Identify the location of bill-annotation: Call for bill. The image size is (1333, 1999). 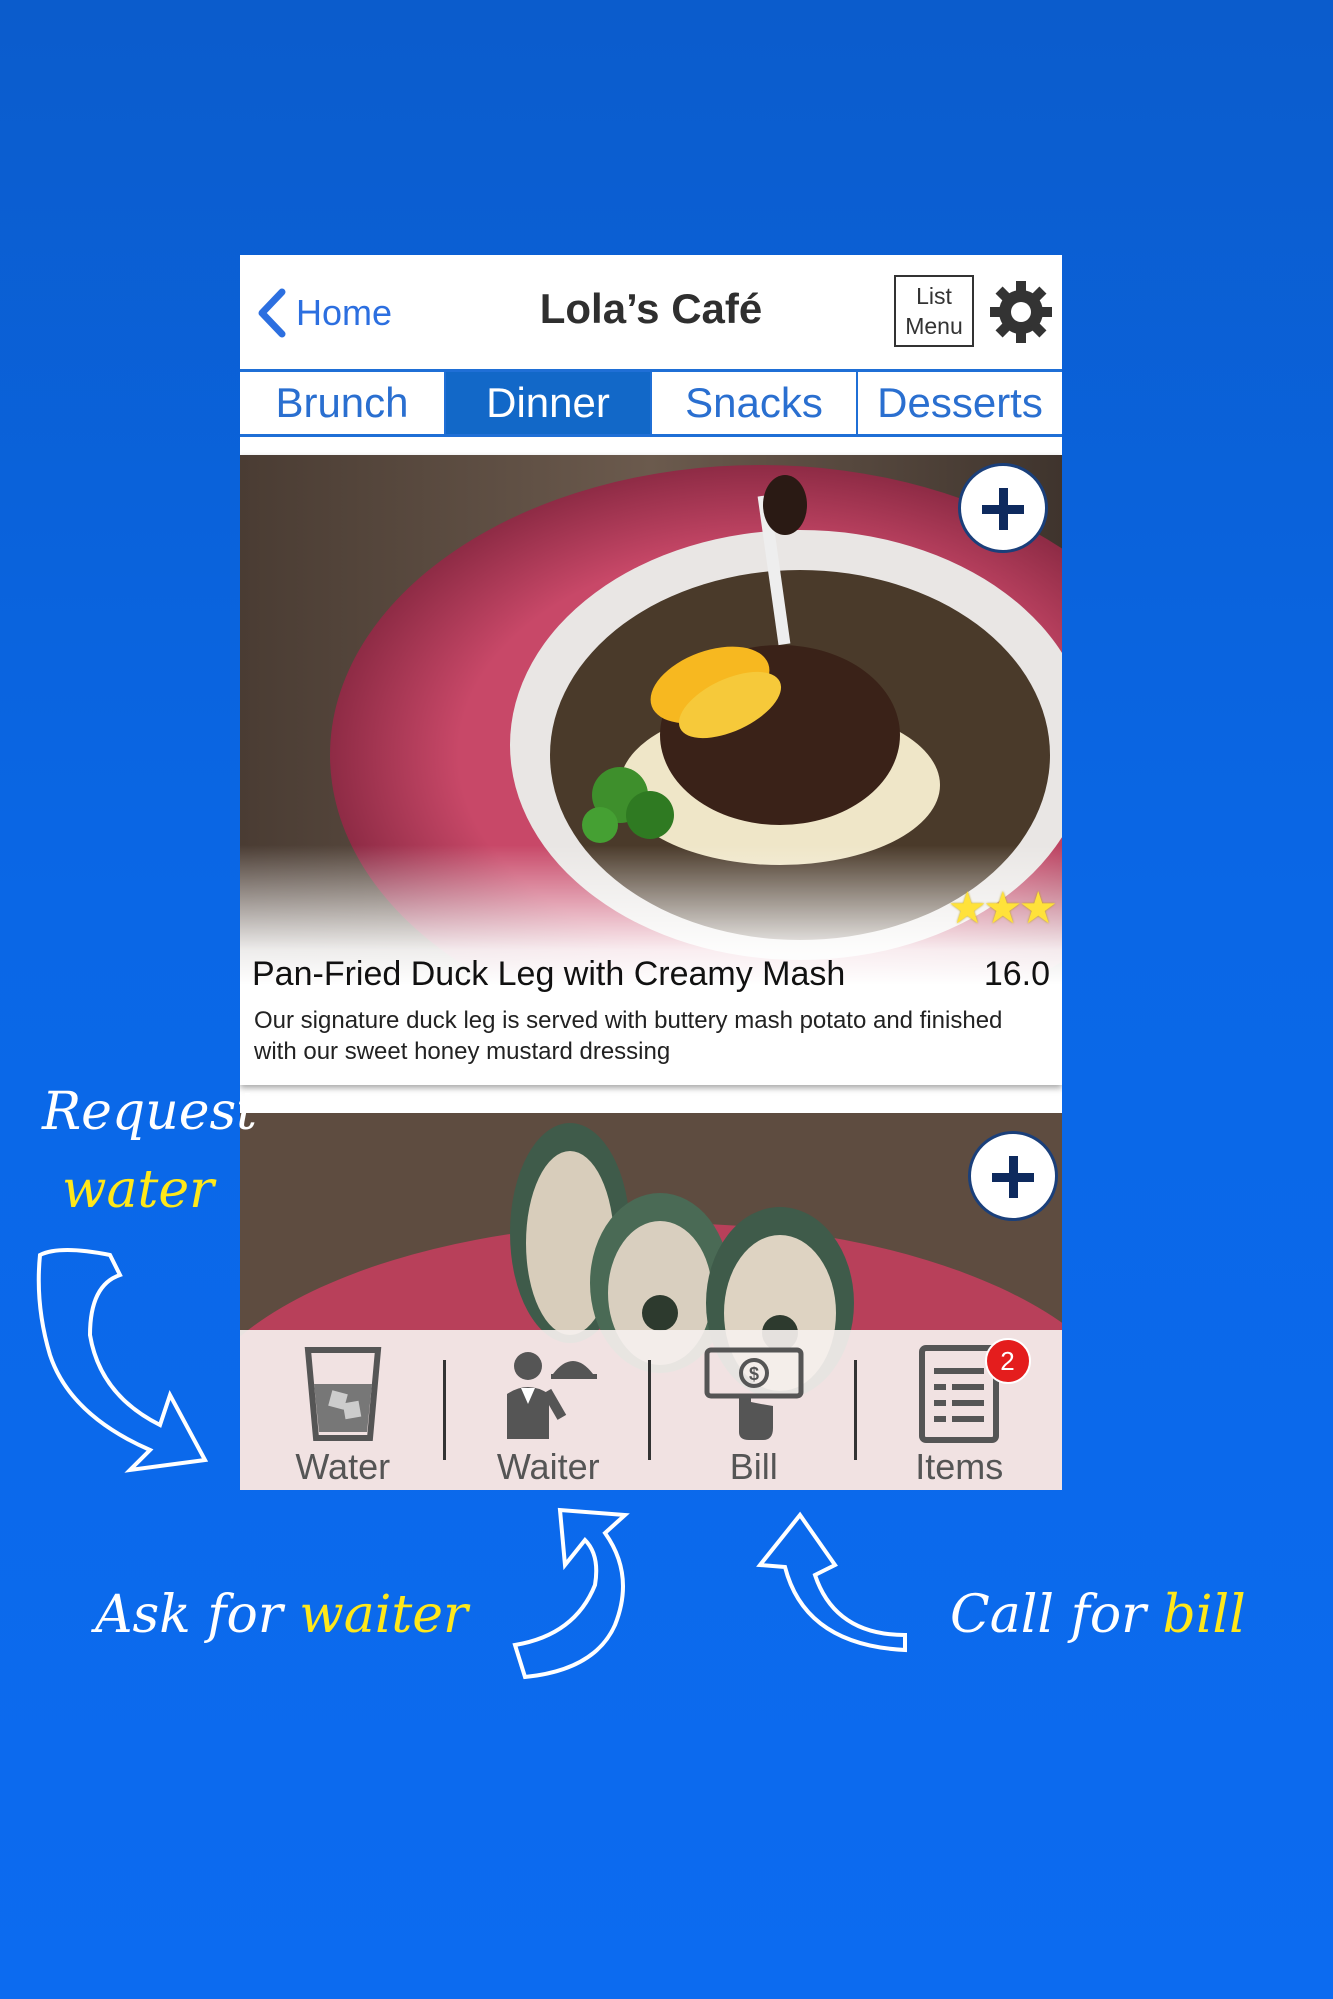
(1098, 1615).